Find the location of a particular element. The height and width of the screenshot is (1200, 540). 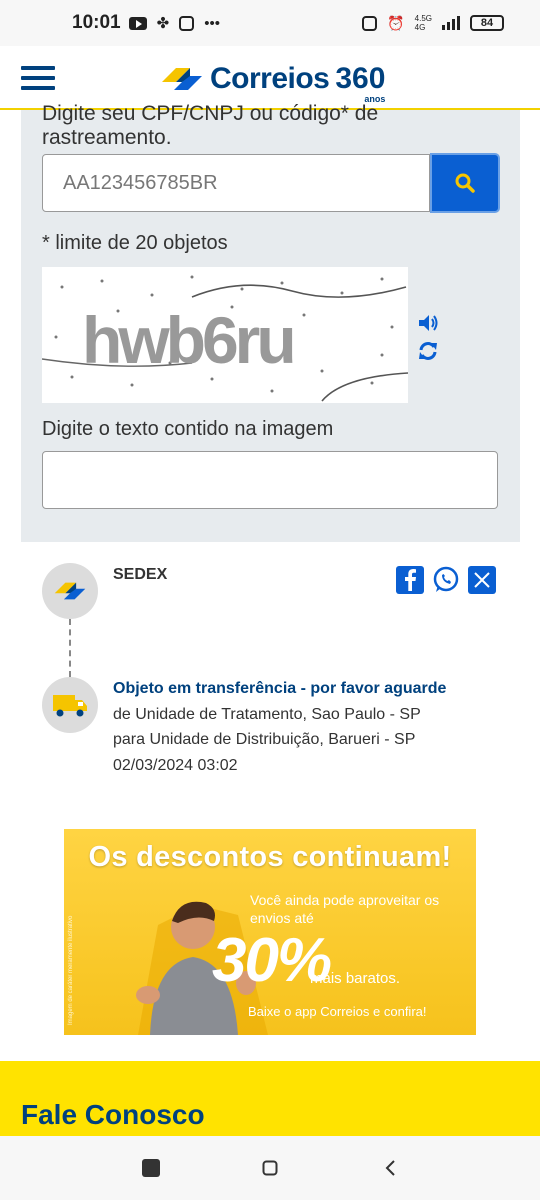

truck-icon is located at coordinates (70, 706).